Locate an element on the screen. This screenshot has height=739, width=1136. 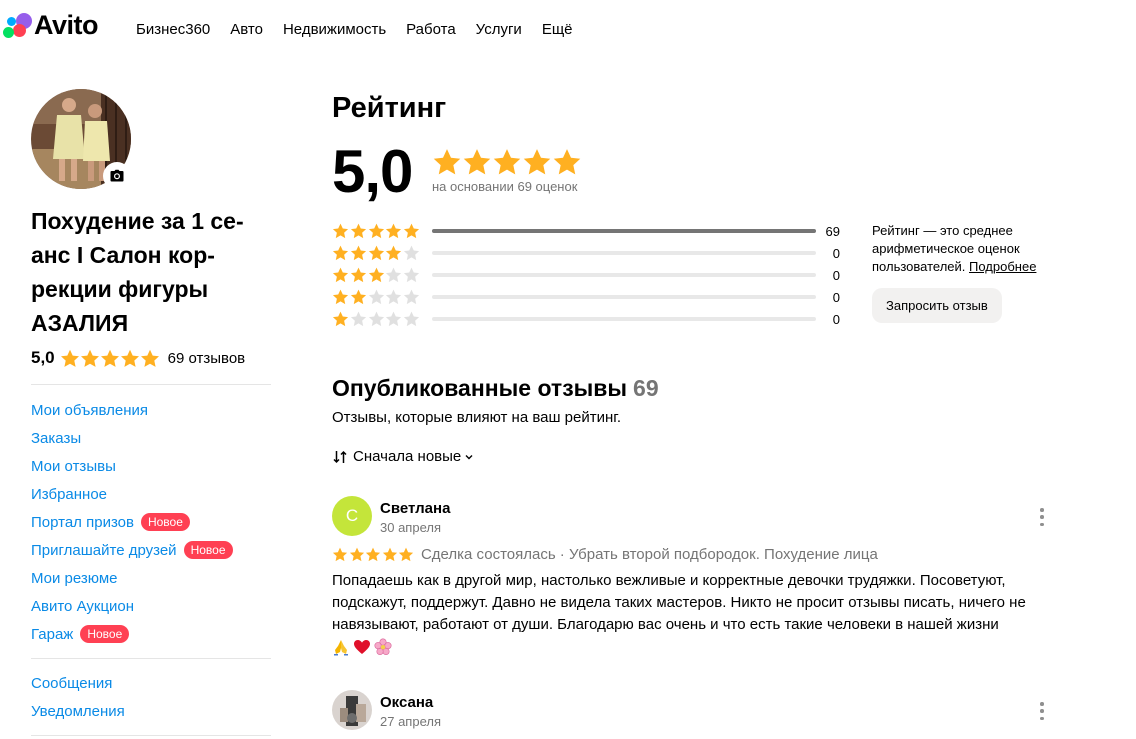
reviewer-name: Светлана is located at coordinates (415, 508).